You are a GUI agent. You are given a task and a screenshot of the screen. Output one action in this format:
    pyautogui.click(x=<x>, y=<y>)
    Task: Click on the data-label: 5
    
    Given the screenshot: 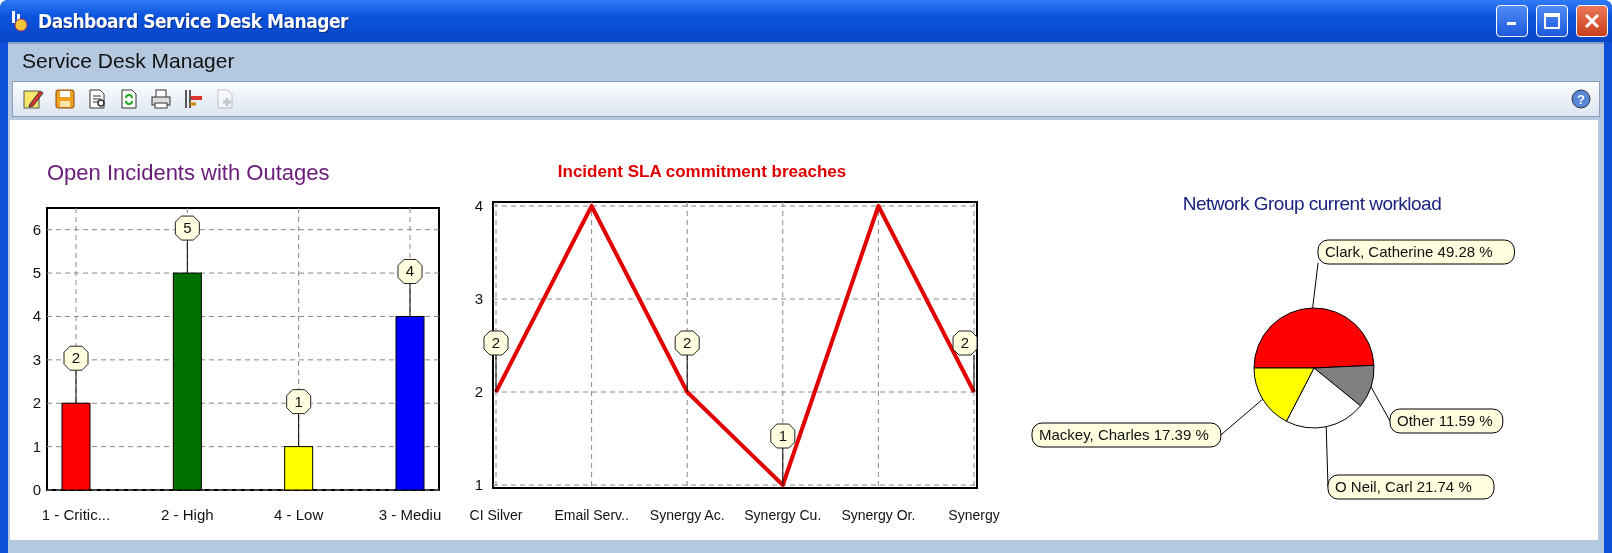 What is the action you would take?
    pyautogui.click(x=187, y=228)
    